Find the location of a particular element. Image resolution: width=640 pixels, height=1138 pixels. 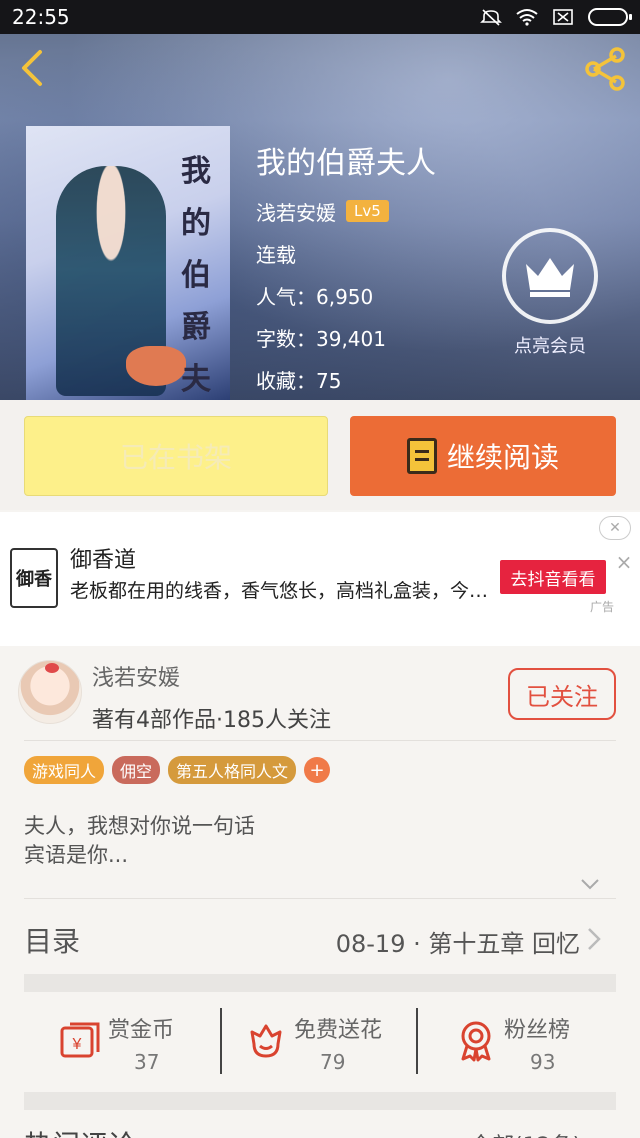

status-bar: 22:55 is located at coordinates (320, 17).